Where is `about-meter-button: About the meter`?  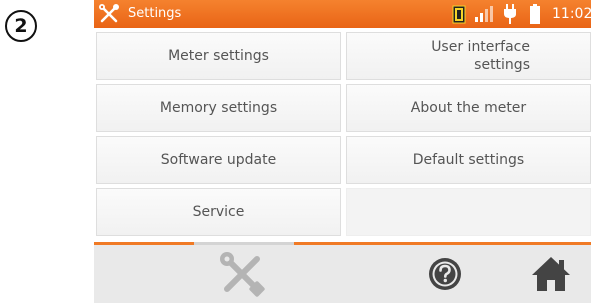 about-meter-button: About the meter is located at coordinates (468, 108).